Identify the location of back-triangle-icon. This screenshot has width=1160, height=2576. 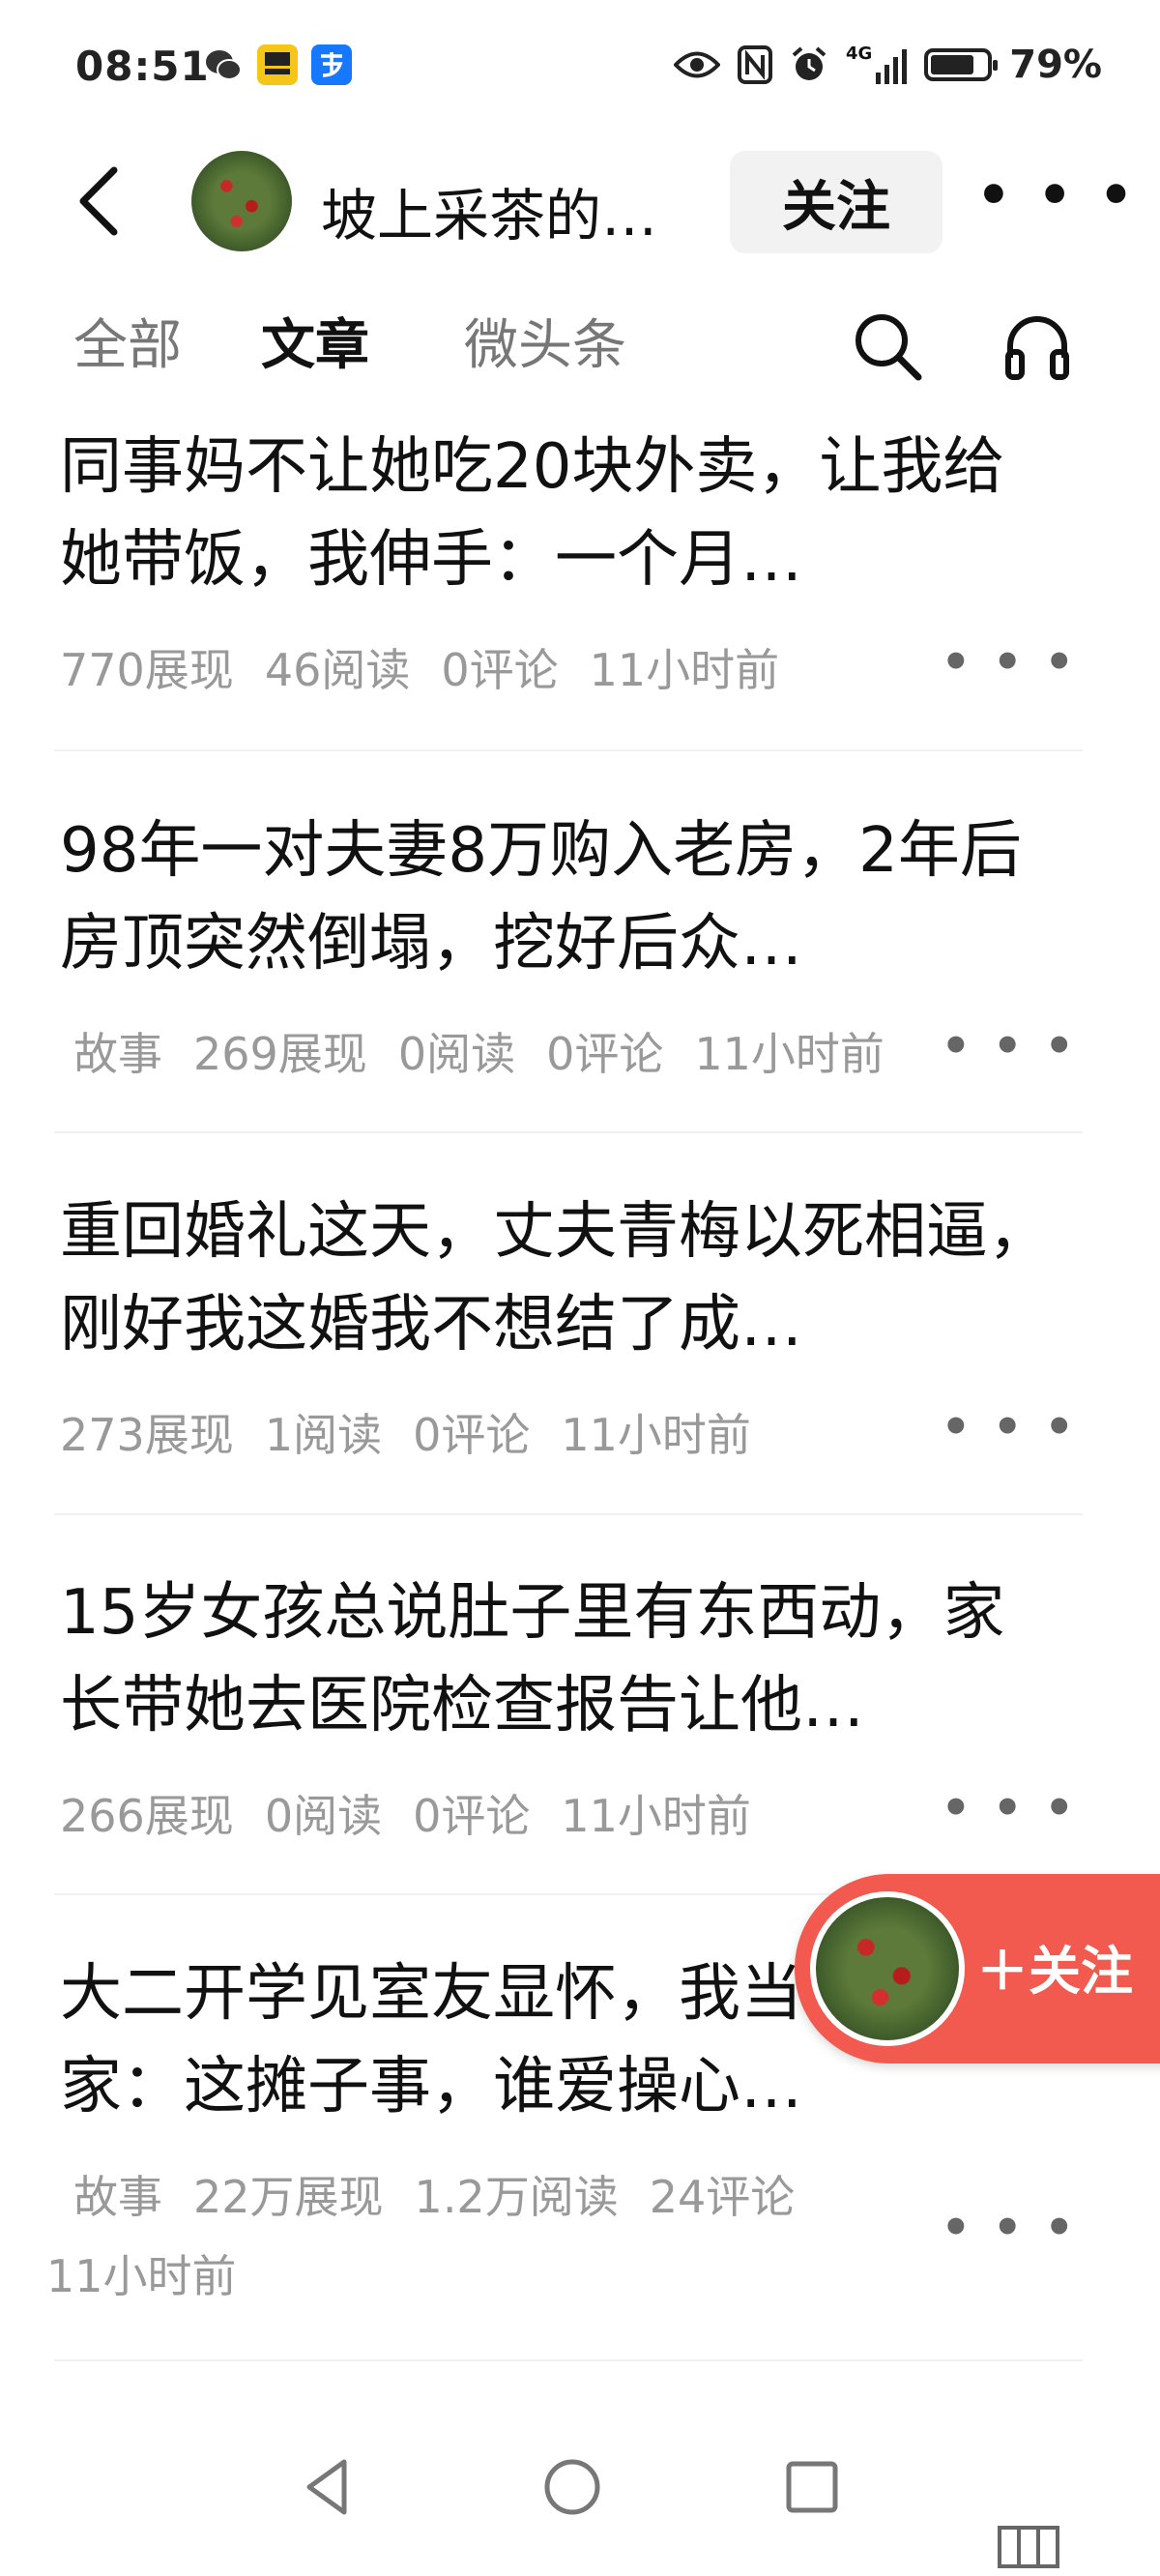
(328, 2487).